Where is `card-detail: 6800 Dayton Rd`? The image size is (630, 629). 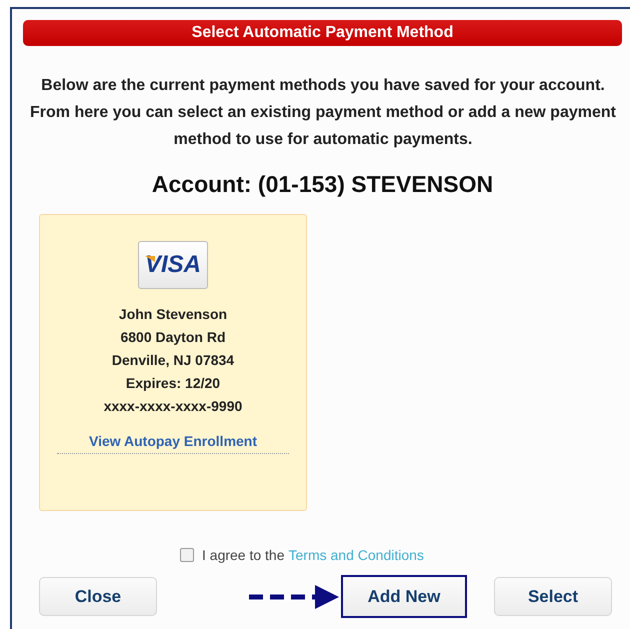
card-detail: 6800 Dayton Rd is located at coordinates (173, 337).